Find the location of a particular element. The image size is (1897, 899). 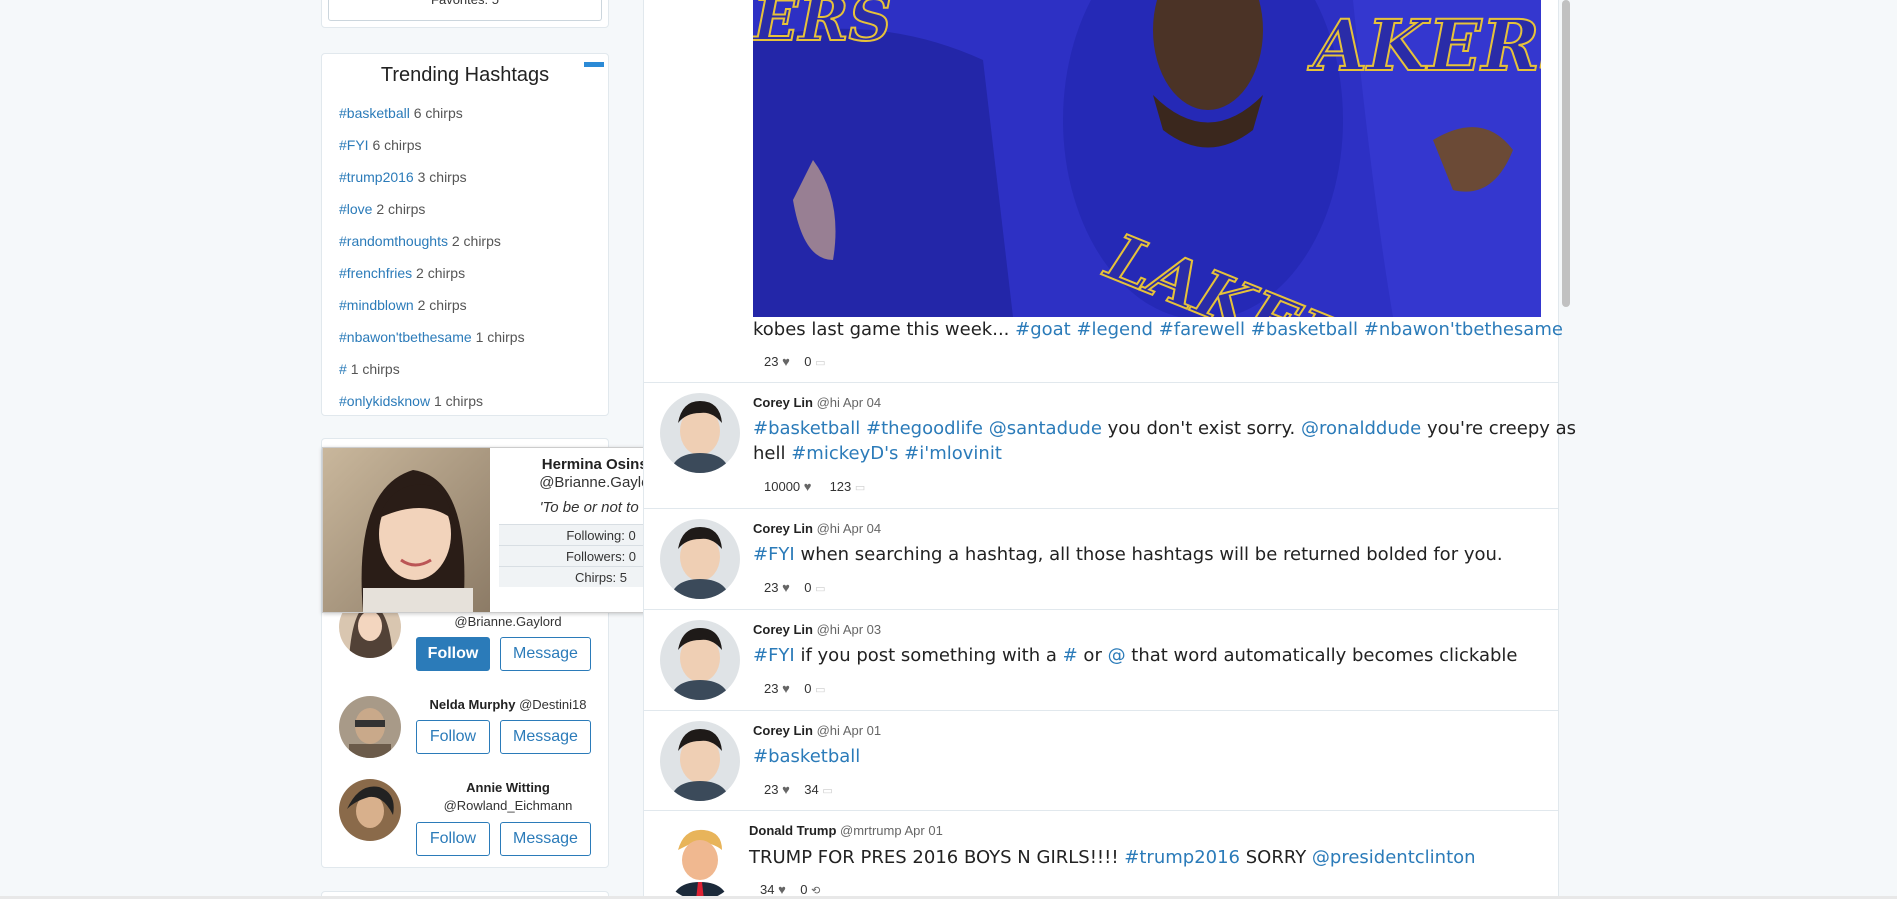

who-handle: @Rowland_Eichmann is located at coordinates (508, 805).